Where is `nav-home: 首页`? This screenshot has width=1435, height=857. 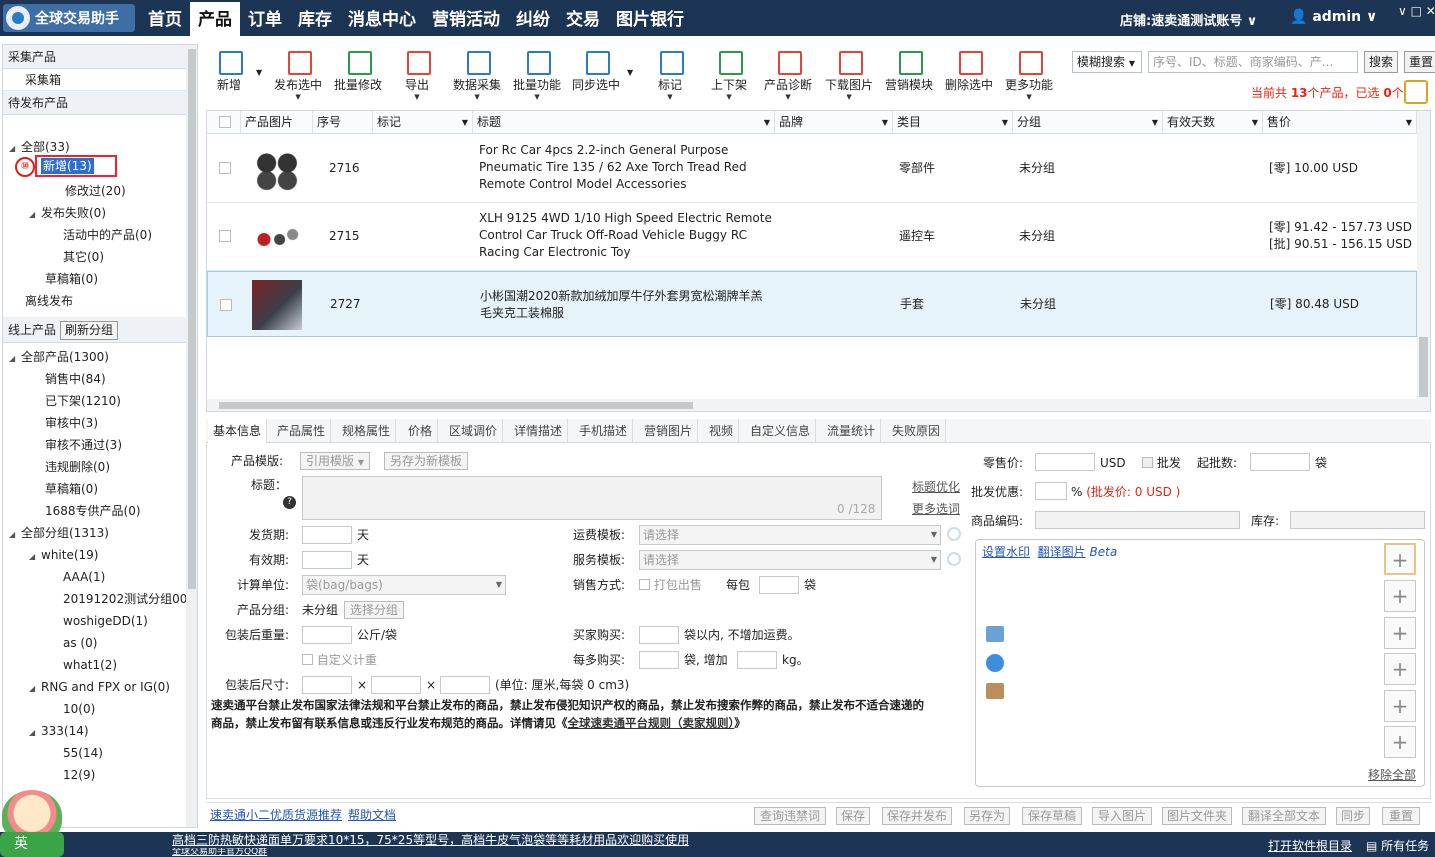
nav-home: 首页 is located at coordinates (165, 18).